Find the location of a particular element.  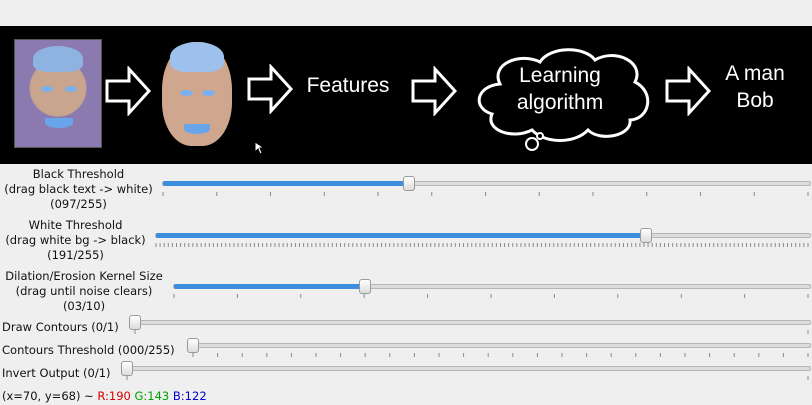

red-value: R:190 is located at coordinates (114, 396).